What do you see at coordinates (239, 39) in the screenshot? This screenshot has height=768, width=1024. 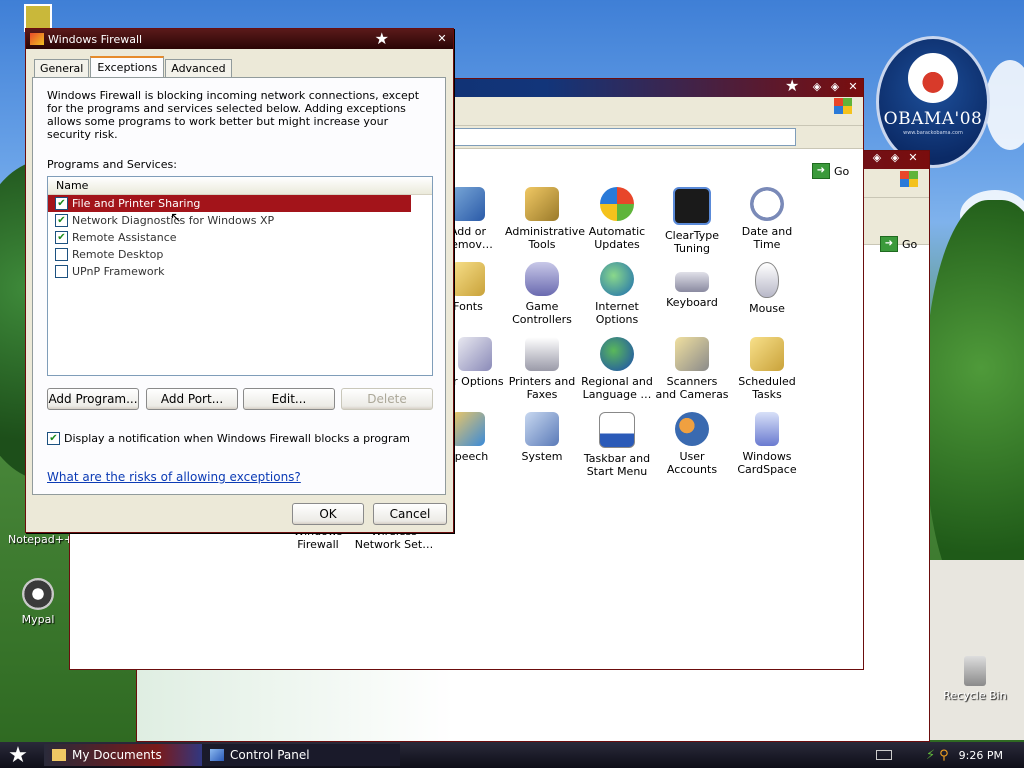 I see `dialog-titlebar: Windows Firewall ★ ✕` at bounding box center [239, 39].